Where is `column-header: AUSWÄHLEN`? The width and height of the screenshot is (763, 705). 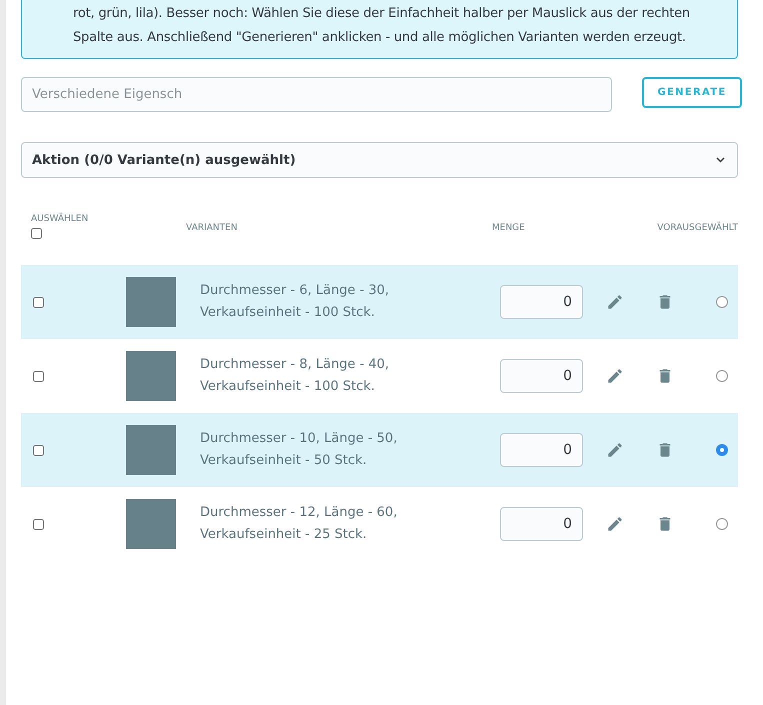 column-header: AUSWÄHLEN is located at coordinates (59, 219).